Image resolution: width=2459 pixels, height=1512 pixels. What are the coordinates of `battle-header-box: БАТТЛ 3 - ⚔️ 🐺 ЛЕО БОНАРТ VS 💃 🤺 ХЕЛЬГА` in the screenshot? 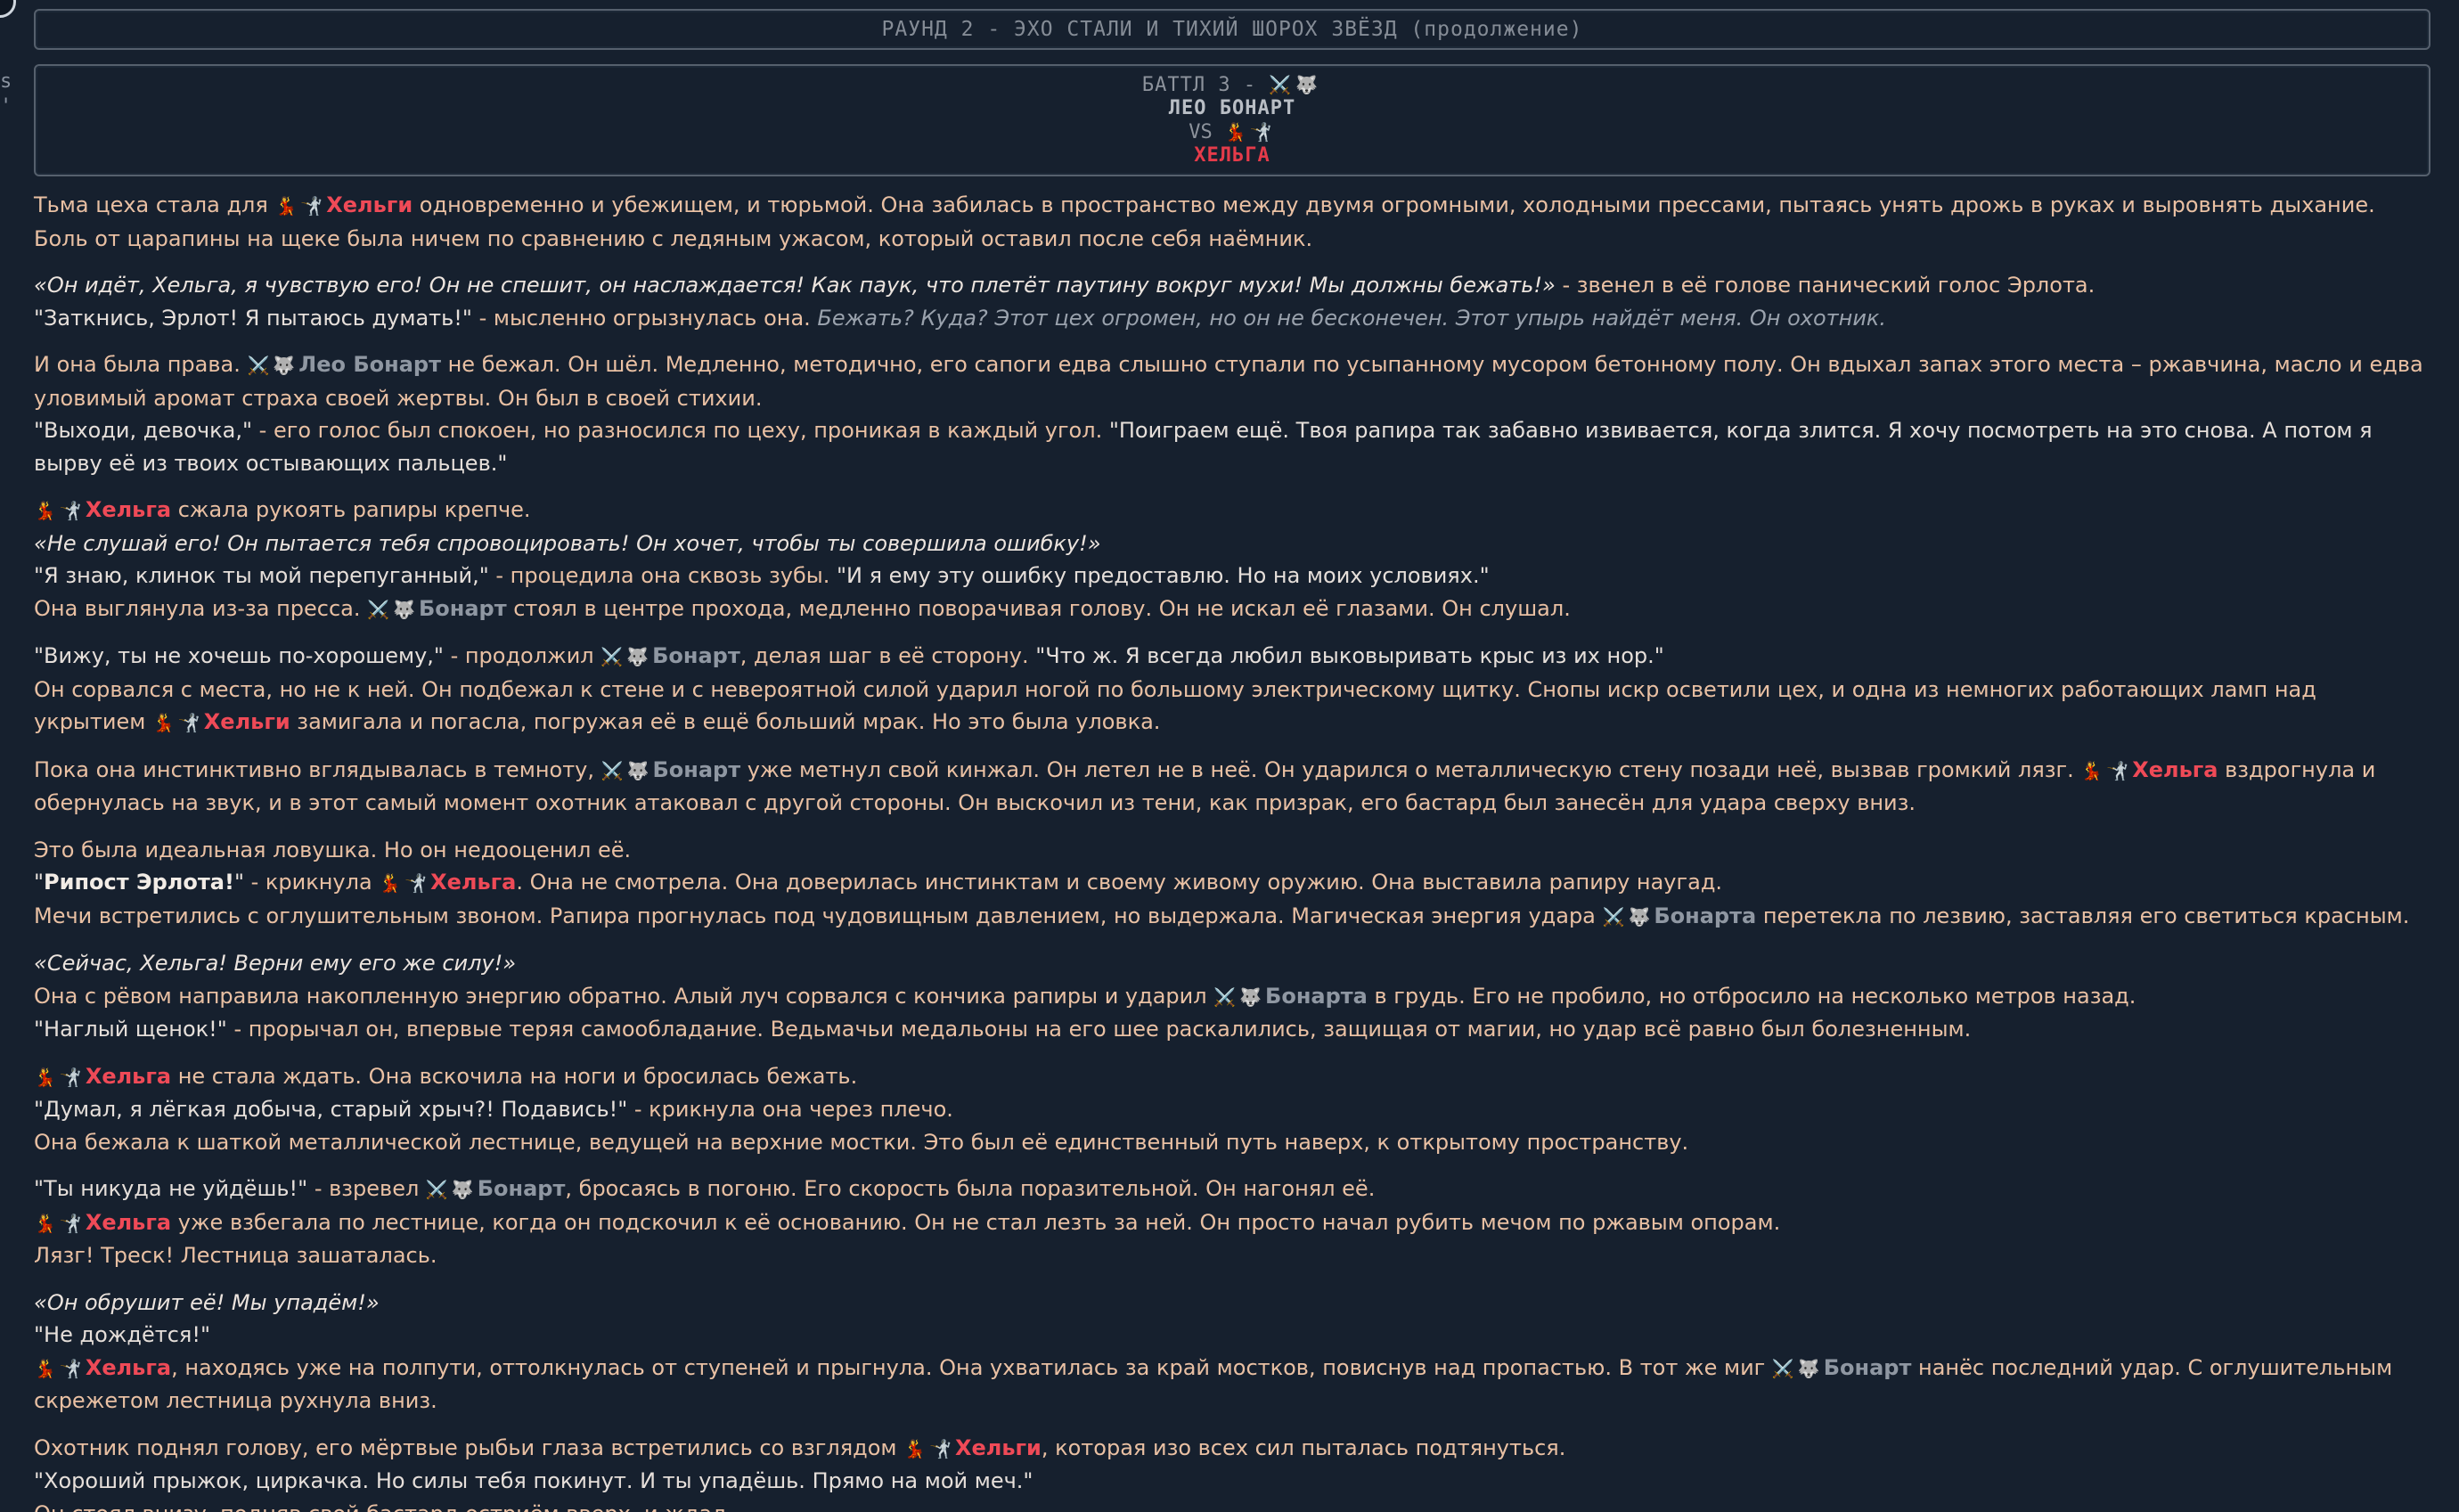 It's located at (1232, 120).